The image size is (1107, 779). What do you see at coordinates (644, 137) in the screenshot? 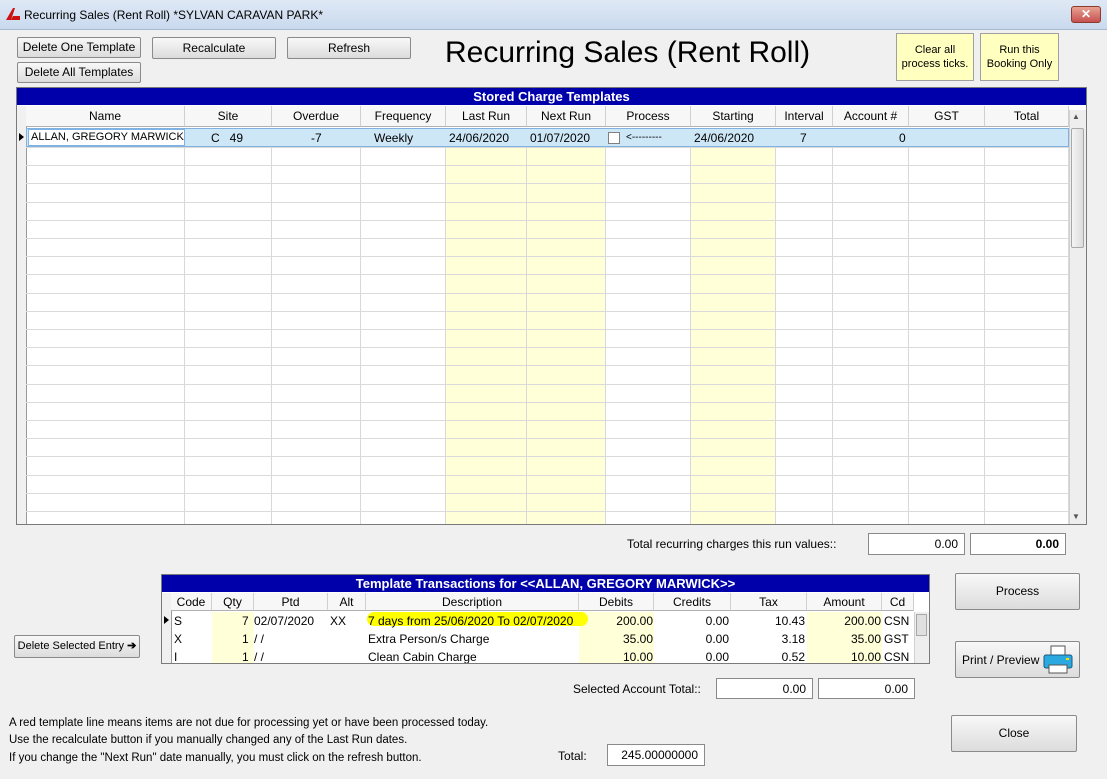
I see `cell-process: <---------` at bounding box center [644, 137].